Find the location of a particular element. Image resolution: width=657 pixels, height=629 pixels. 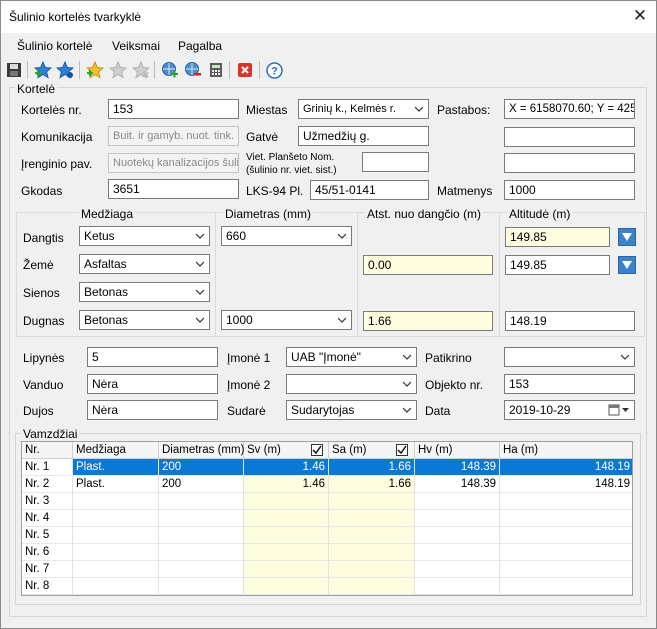

dugnas-diametras-select: 1000 is located at coordinates (286, 320).